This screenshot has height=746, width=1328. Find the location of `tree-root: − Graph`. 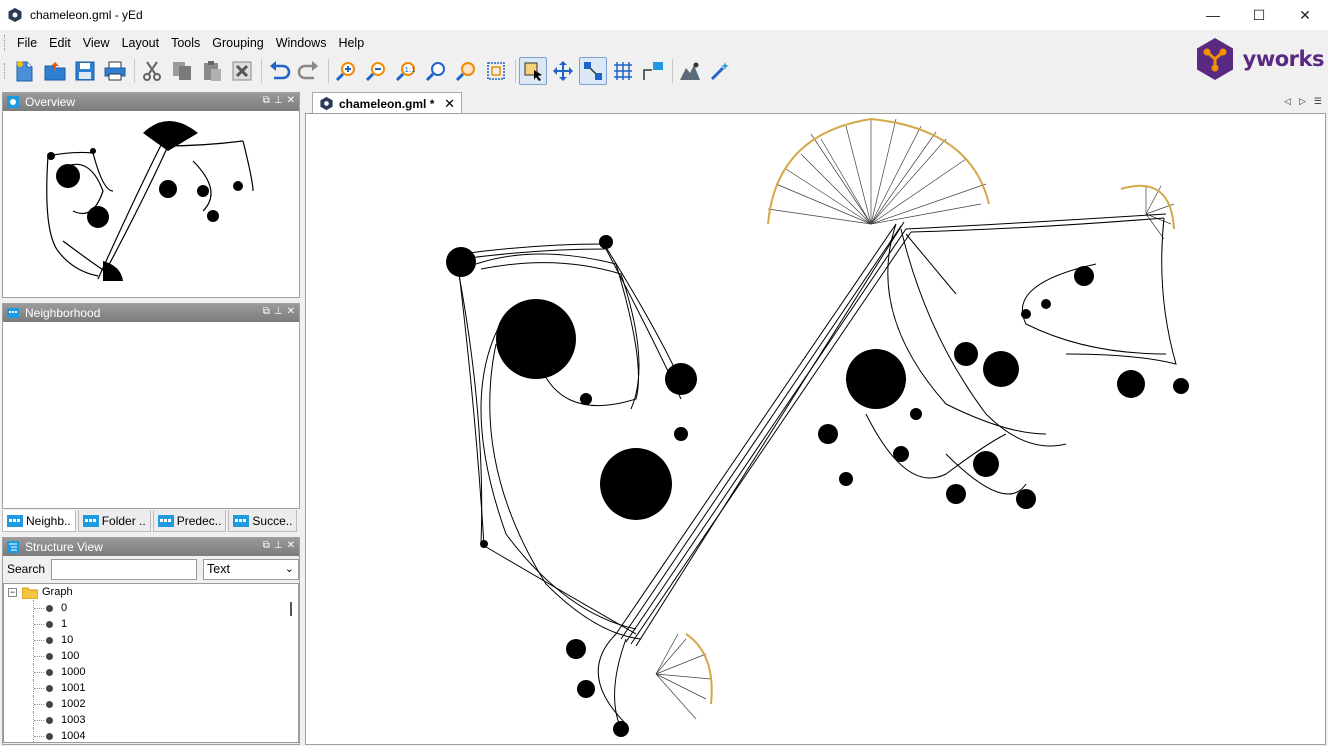

tree-root: − Graph is located at coordinates (151, 592).